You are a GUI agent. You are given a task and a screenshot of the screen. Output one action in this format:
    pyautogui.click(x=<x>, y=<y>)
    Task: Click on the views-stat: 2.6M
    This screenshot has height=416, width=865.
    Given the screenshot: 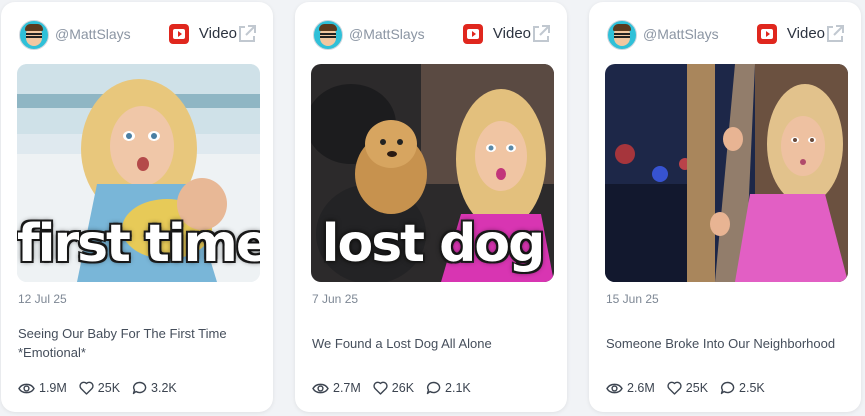 What is the action you would take?
    pyautogui.click(x=630, y=388)
    